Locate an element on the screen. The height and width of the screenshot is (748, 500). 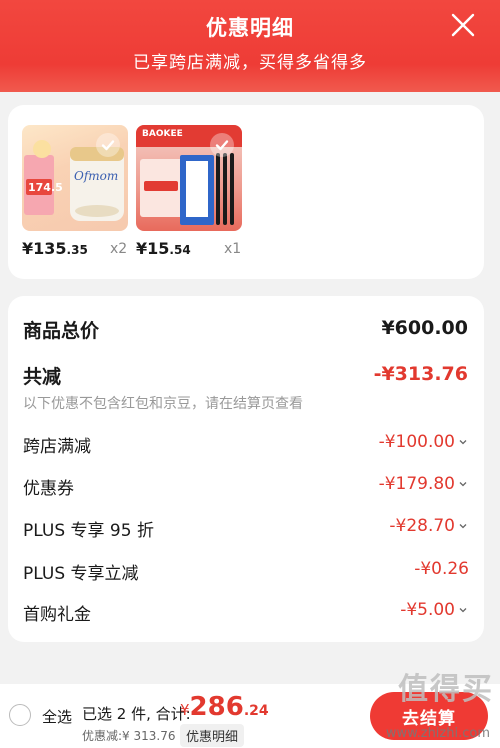
checkout-total-price: ¥286.24 is located at coordinates (224, 707).